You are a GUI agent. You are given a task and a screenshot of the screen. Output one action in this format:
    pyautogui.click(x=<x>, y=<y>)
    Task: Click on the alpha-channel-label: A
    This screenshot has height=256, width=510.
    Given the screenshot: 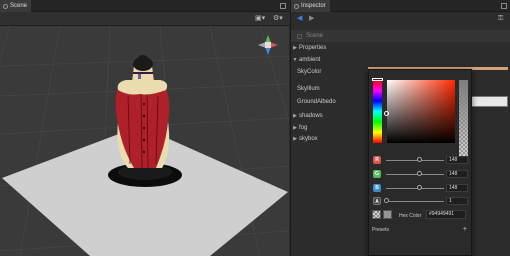 What is the action you would take?
    pyautogui.click(x=377, y=201)
    